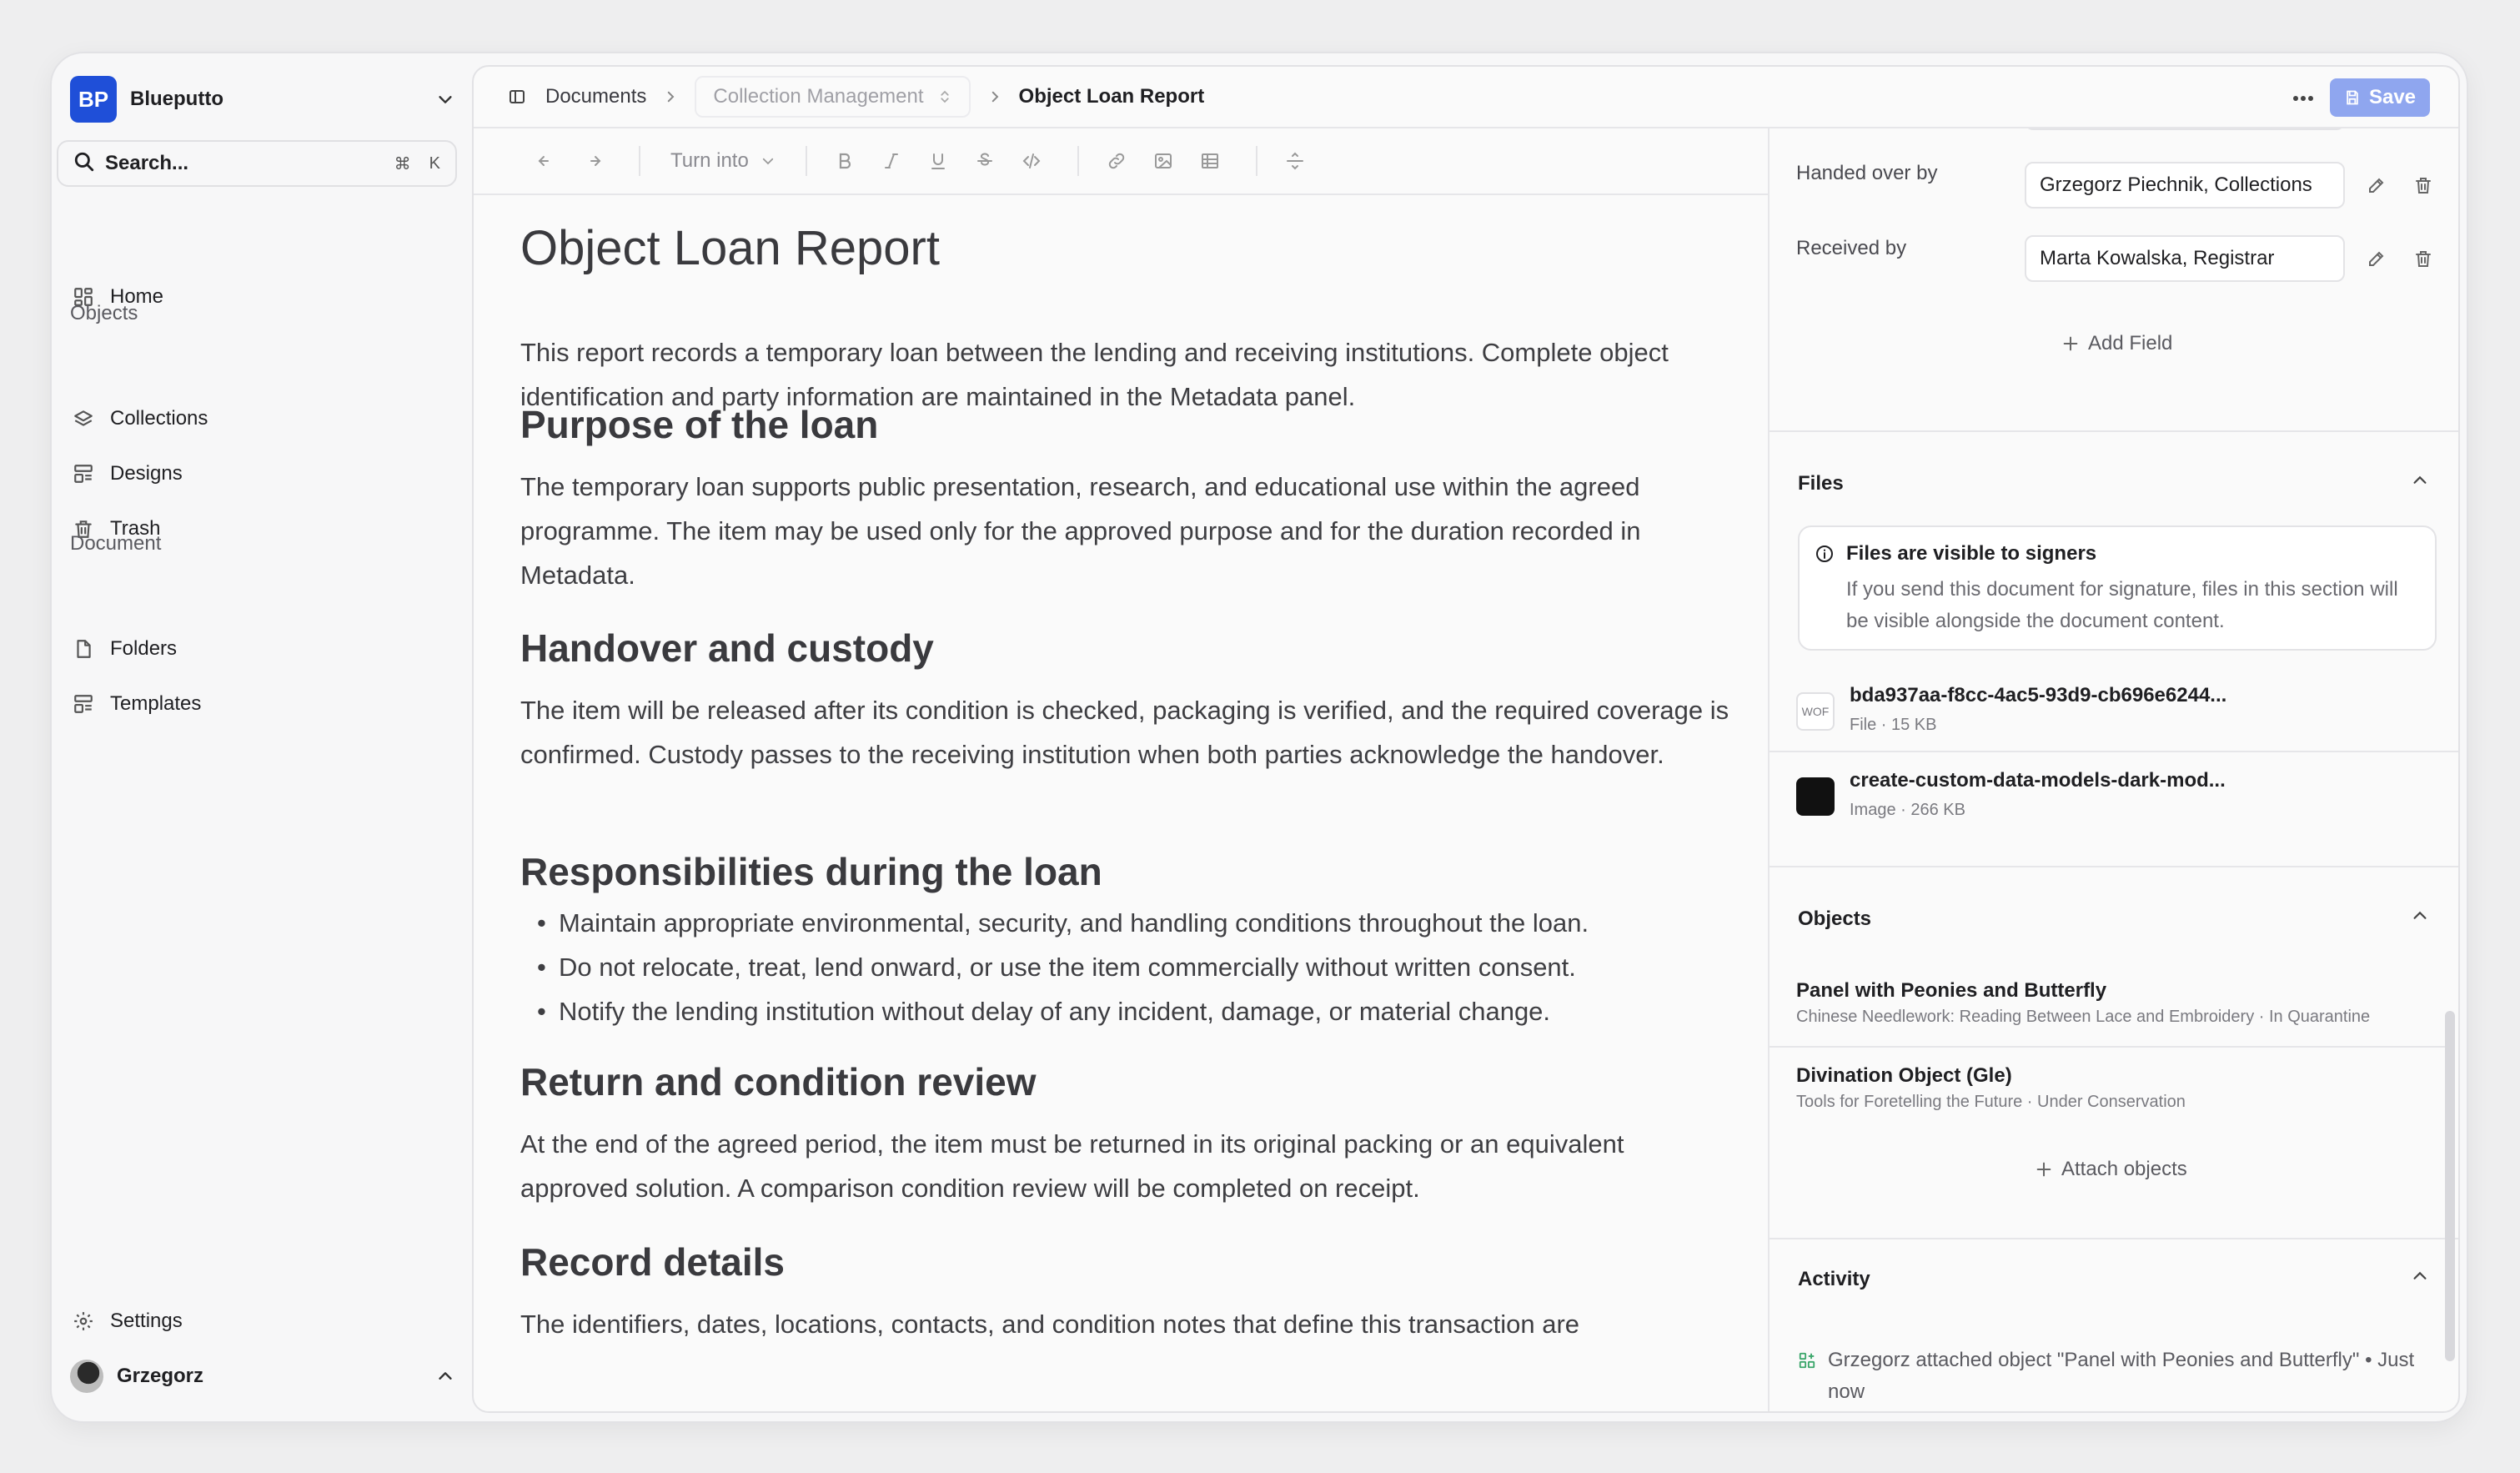  I want to click on org-switcher: BP Blueputto, so click(266, 99).